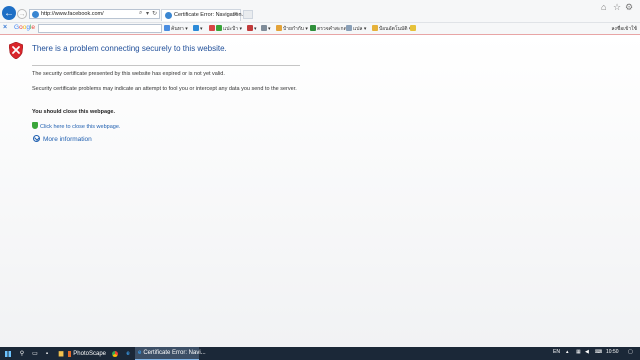 The height and width of the screenshot is (360, 640). Describe the element at coordinates (624, 29) in the screenshot. I see `sign-in-link: ลงชื่อเข้าใช้` at that location.